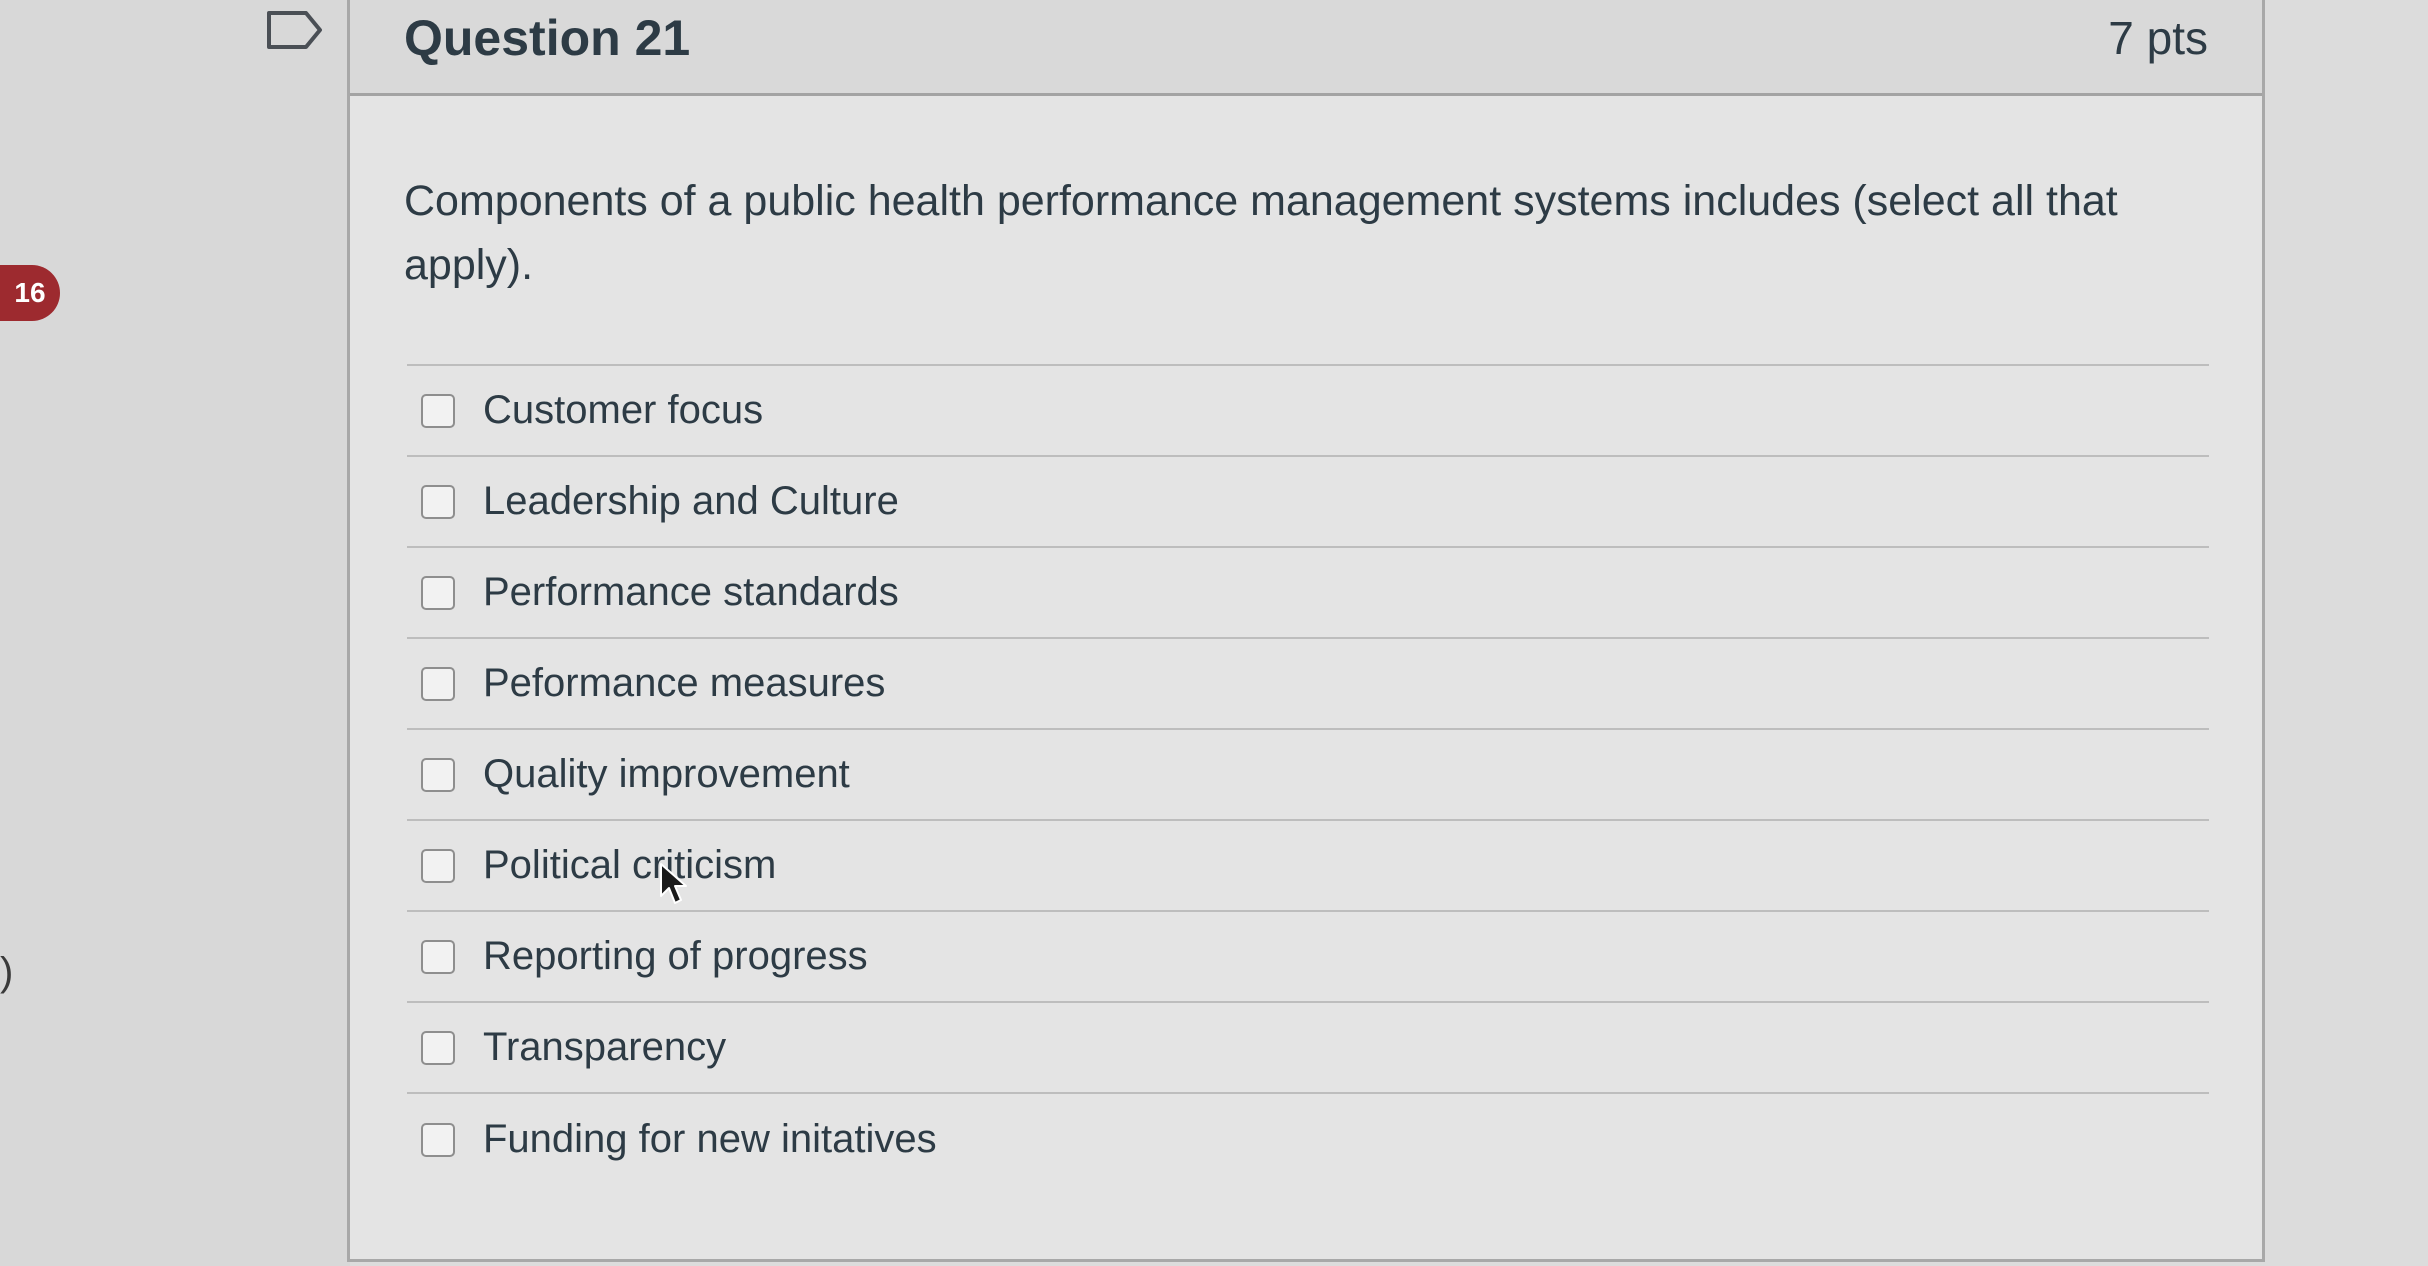 This screenshot has width=2428, height=1266. What do you see at coordinates (175, 633) in the screenshot?
I see `left-rail` at bounding box center [175, 633].